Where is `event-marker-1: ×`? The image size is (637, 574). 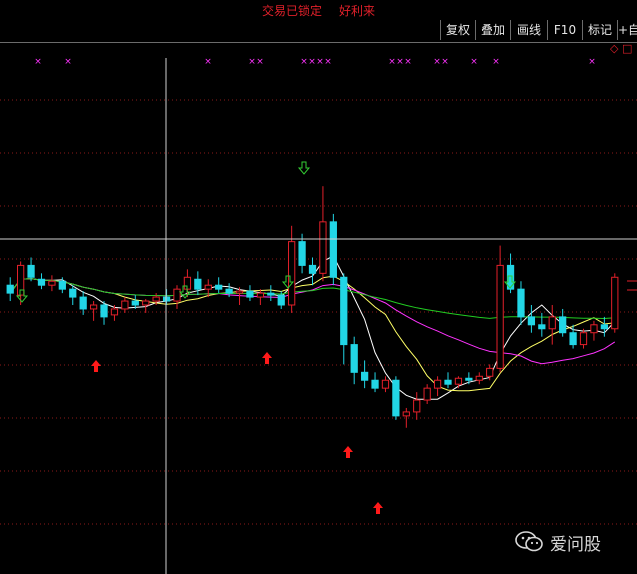 event-marker-1: × is located at coordinates (68, 62).